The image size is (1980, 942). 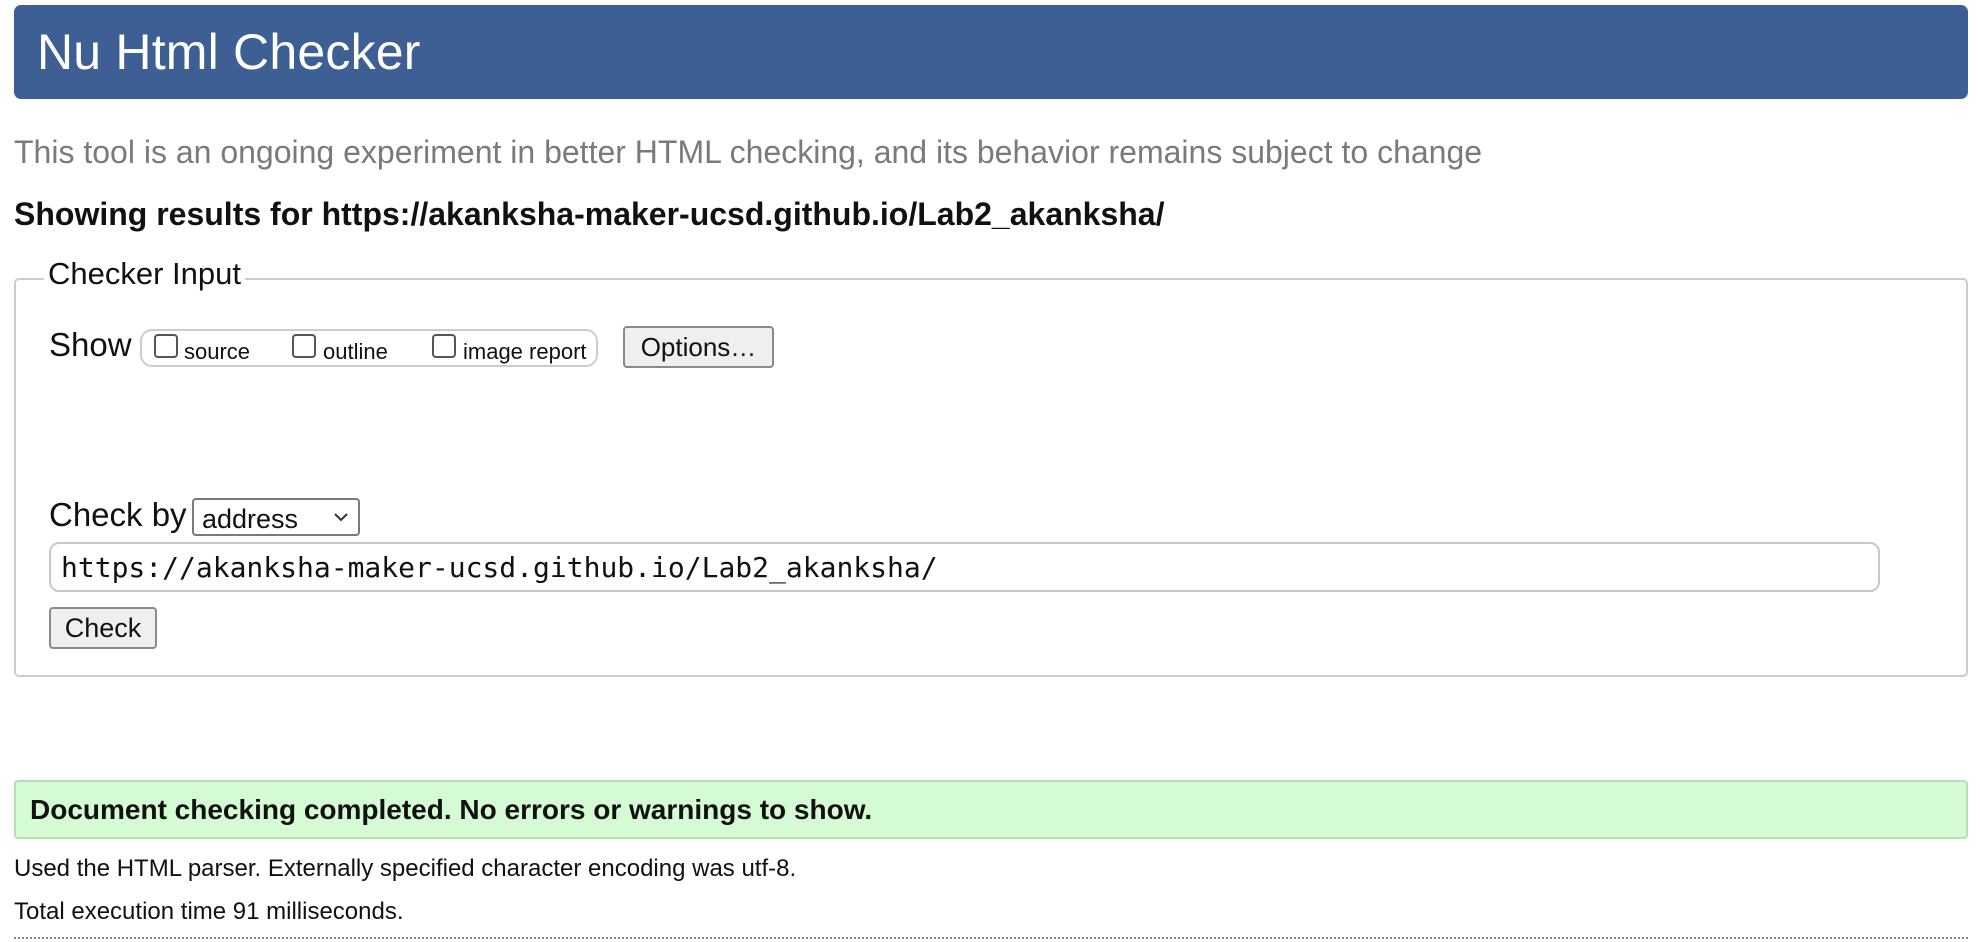 I want to click on title-bar: Nu Html Checker, so click(x=991, y=52).